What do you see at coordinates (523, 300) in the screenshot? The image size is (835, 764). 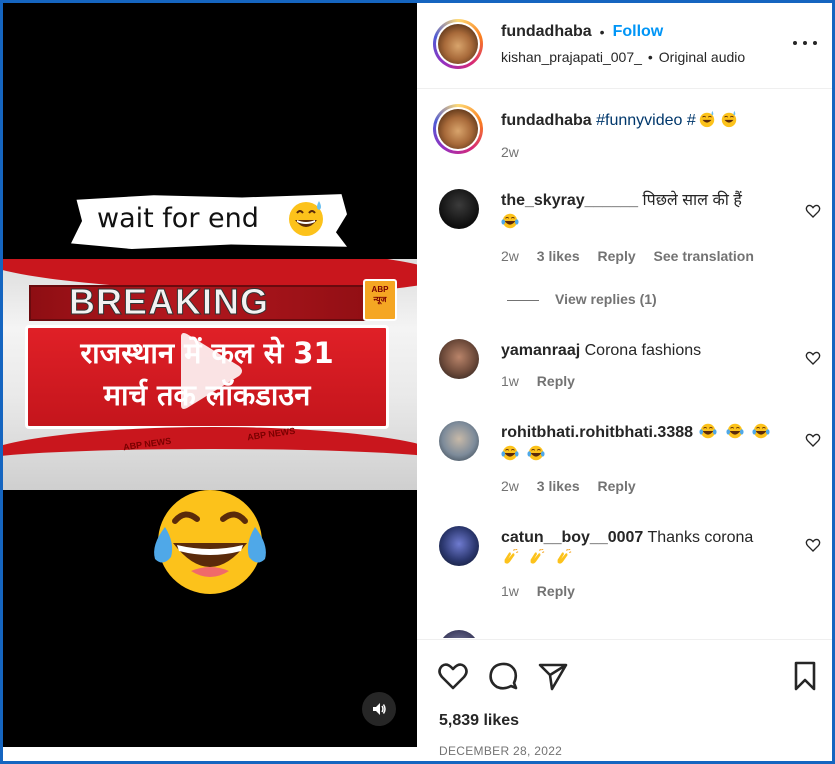 I see `replies-divider` at bounding box center [523, 300].